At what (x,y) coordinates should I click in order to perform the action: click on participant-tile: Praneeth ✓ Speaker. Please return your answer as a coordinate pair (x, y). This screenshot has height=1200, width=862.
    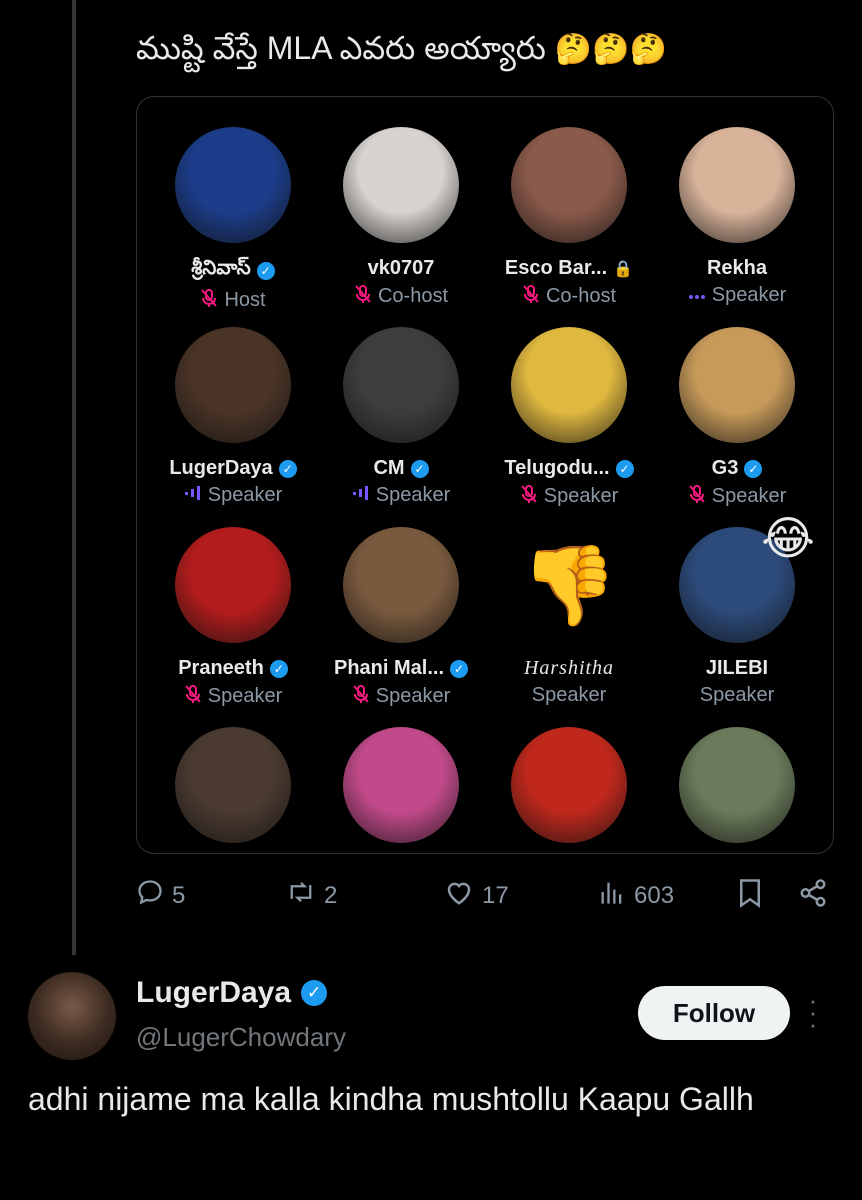
    Looking at the image, I should click on (233, 618).